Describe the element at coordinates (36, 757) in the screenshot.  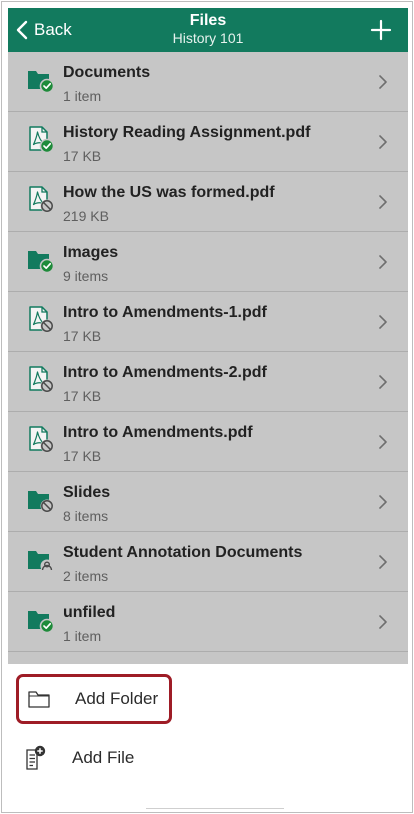
I see `add-document-icon` at that location.